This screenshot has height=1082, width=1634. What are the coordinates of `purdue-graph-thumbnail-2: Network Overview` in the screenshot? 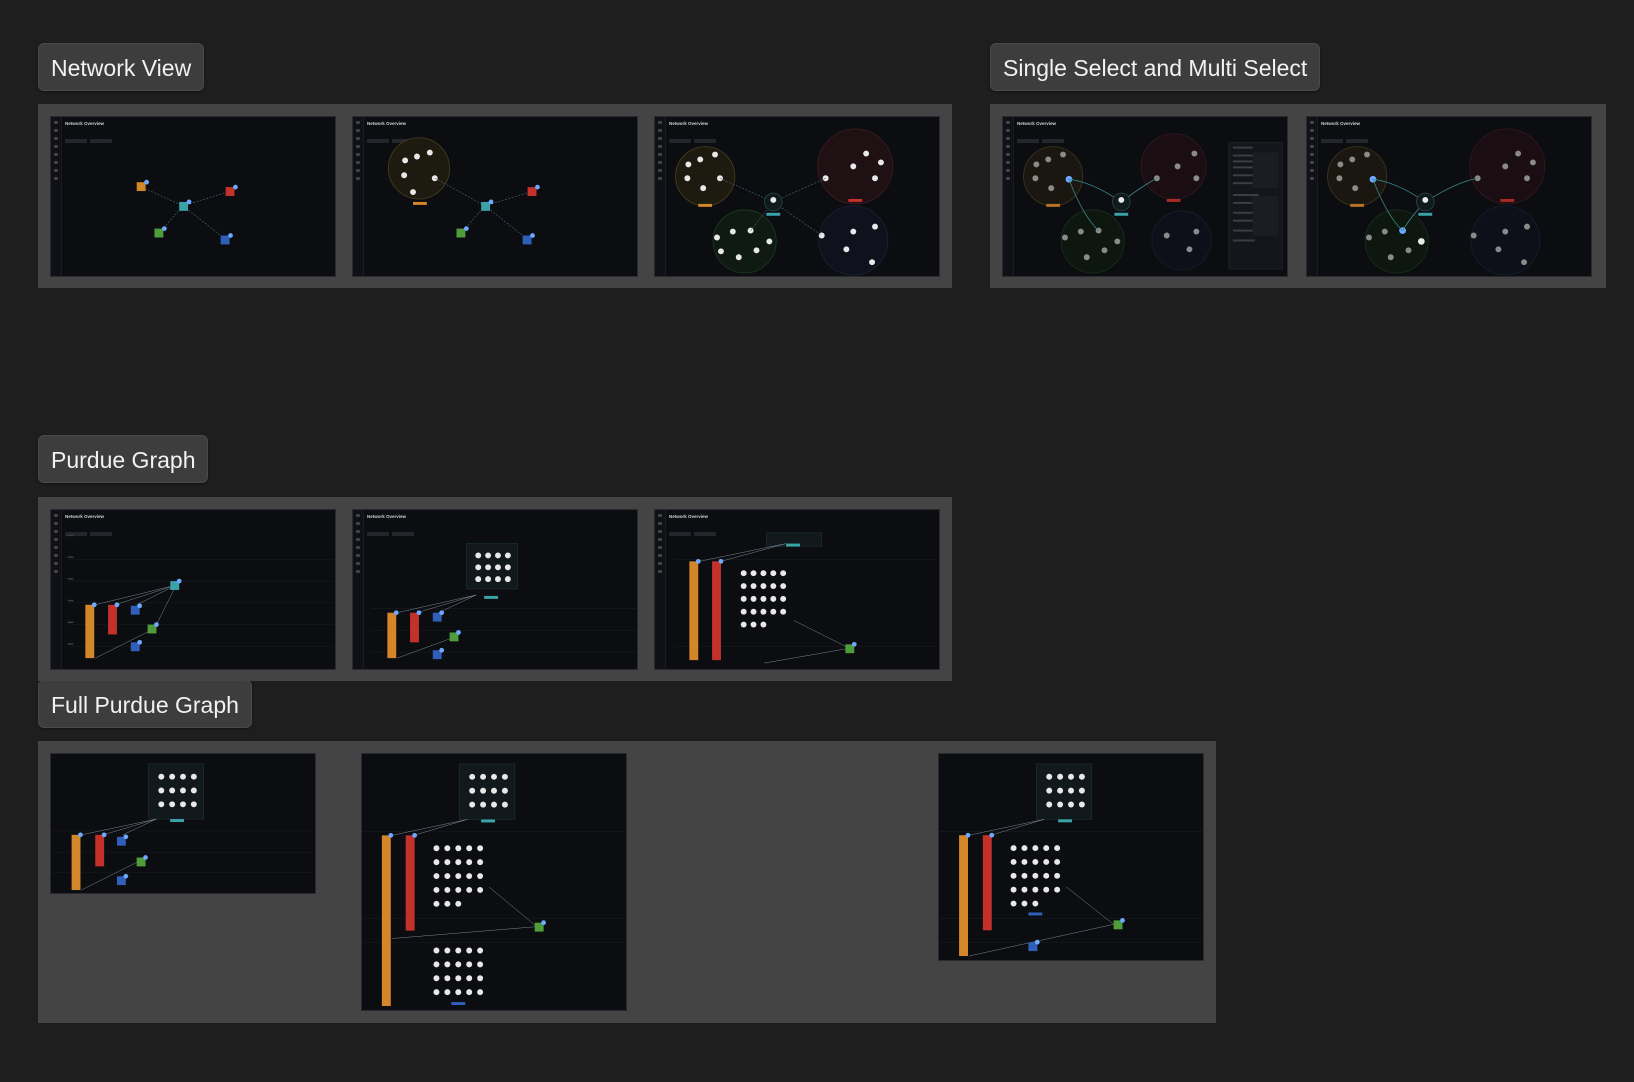 It's located at (495, 589).